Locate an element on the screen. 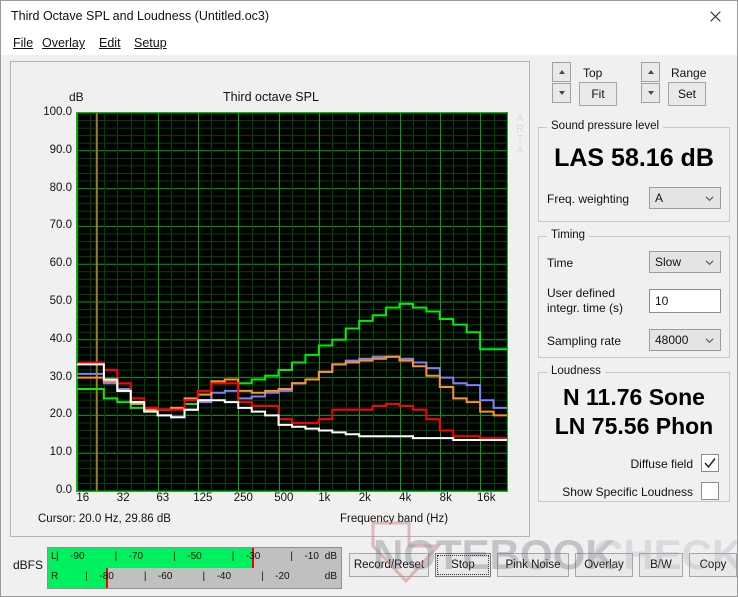  checkmark-icon is located at coordinates (710, 463).